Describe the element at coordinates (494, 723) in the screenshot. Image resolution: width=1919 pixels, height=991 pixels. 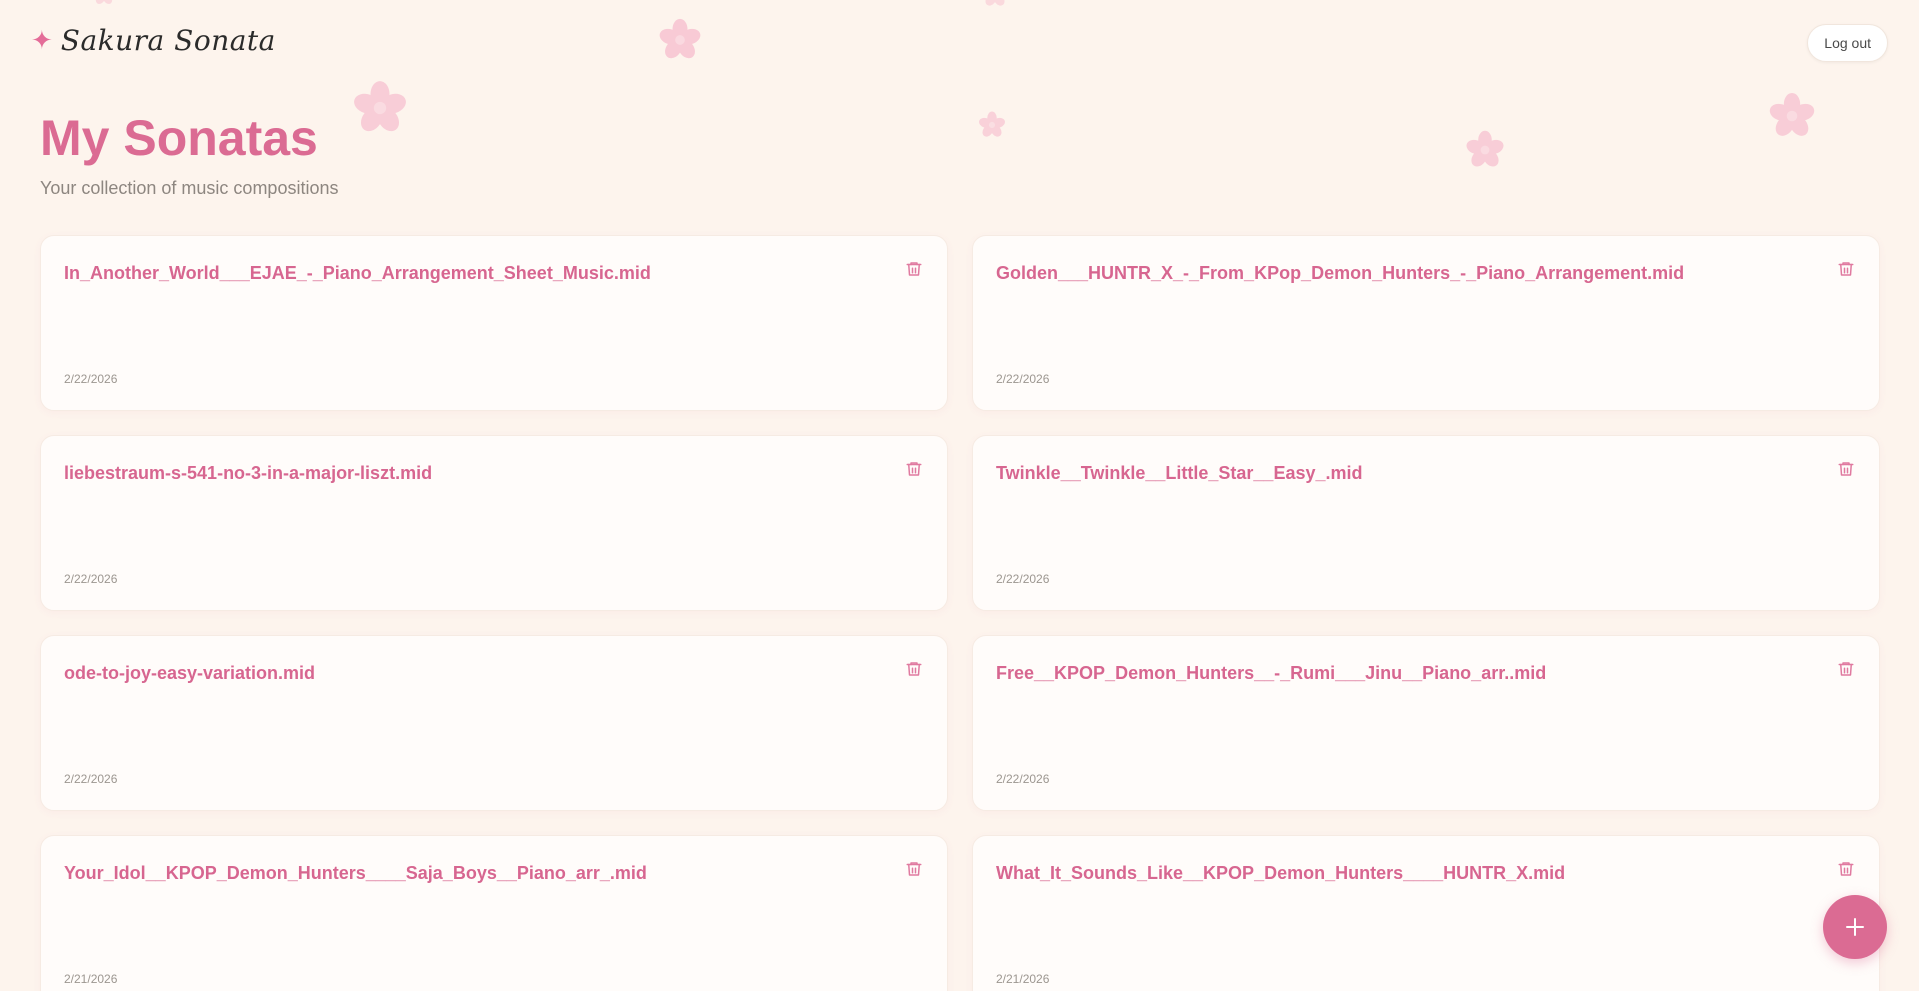
I see `sonata-card: ode-to-joy-easy-variation.mid 2/22/2026` at that location.